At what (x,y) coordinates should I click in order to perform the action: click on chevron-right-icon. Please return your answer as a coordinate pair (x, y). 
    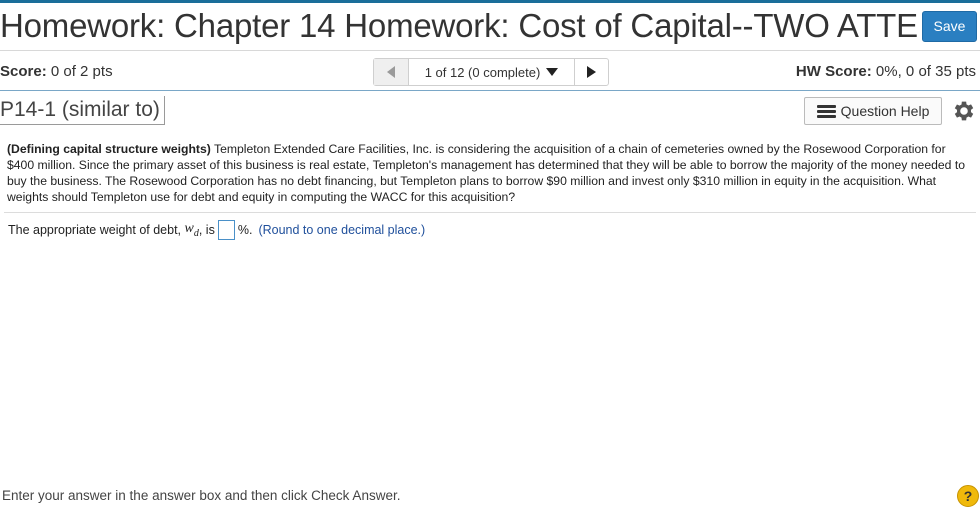
    Looking at the image, I should click on (591, 72).